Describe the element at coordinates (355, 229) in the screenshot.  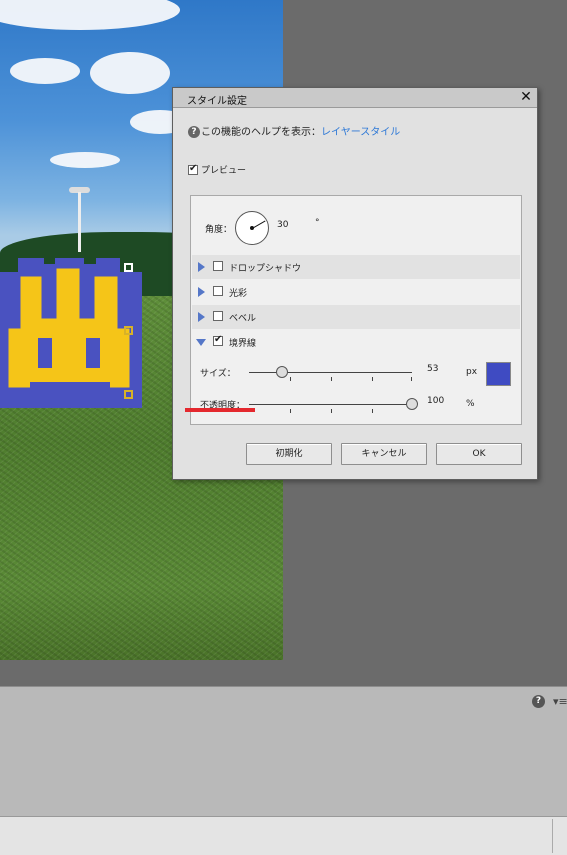
I see `angle-row: 角度： 30 °` at that location.